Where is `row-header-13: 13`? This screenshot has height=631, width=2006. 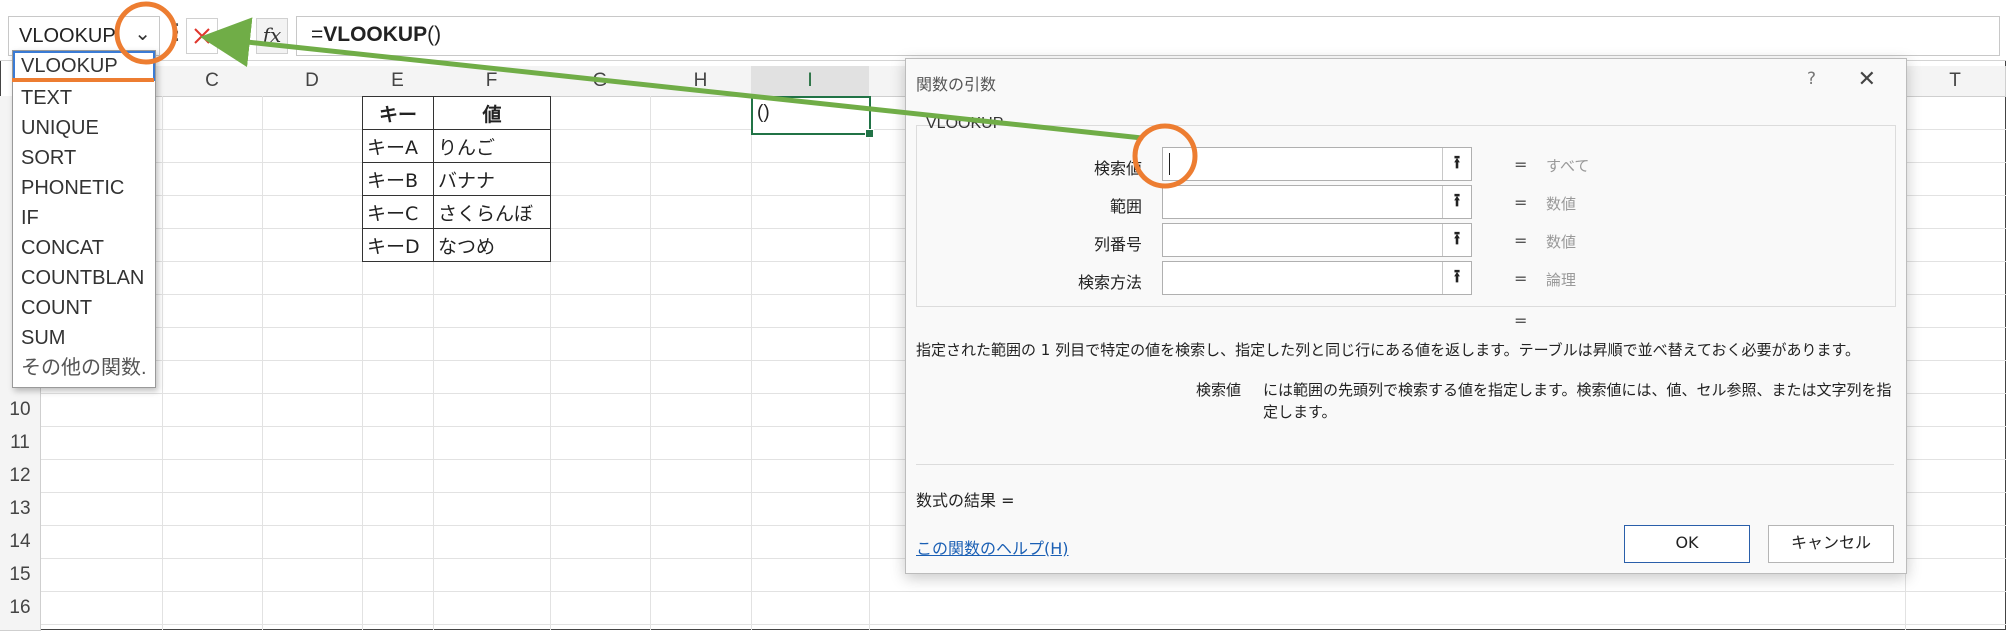 row-header-13: 13 is located at coordinates (20, 509).